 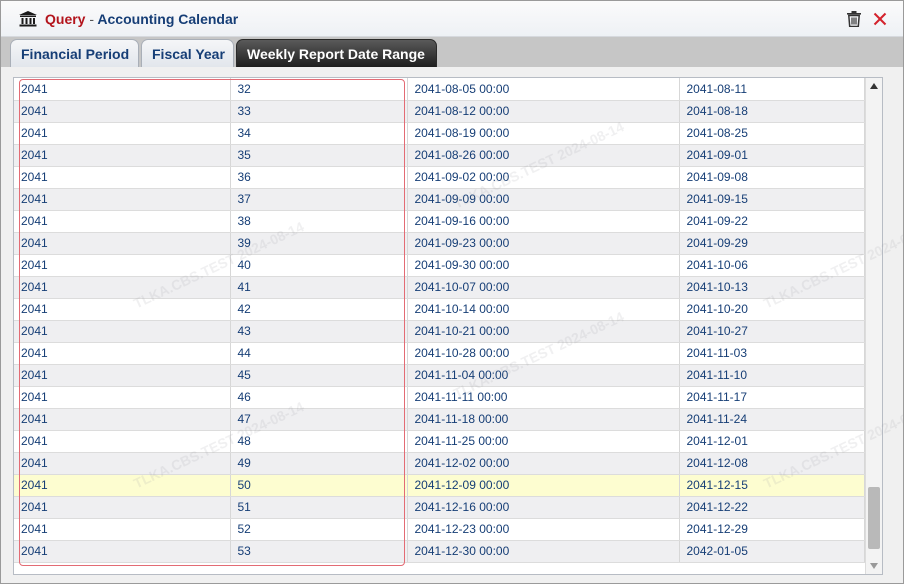 What do you see at coordinates (439, 331) in the screenshot?
I see `table-row: 2041 43 2041-10-21 00:00 2041-10-27` at bounding box center [439, 331].